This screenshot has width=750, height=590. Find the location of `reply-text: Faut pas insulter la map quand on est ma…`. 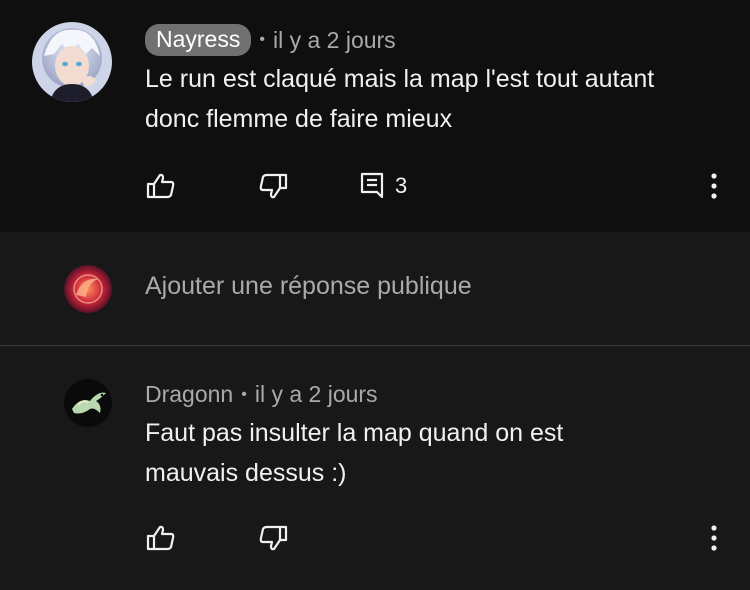

reply-text: Faut pas insulter la map quand on est ma… is located at coordinates (354, 453).